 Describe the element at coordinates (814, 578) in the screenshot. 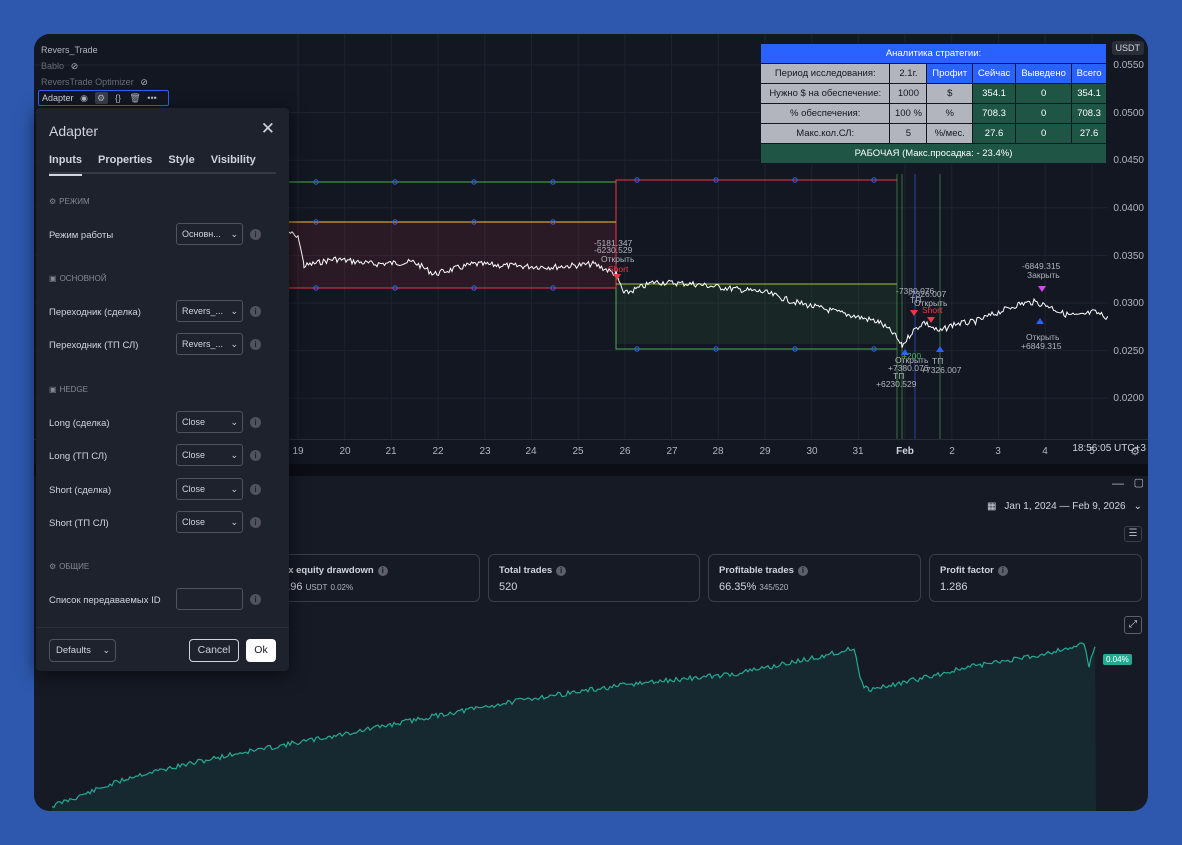

I see `stat-card-profitable-trades: Profitable trades i 66.35% 345/520` at that location.